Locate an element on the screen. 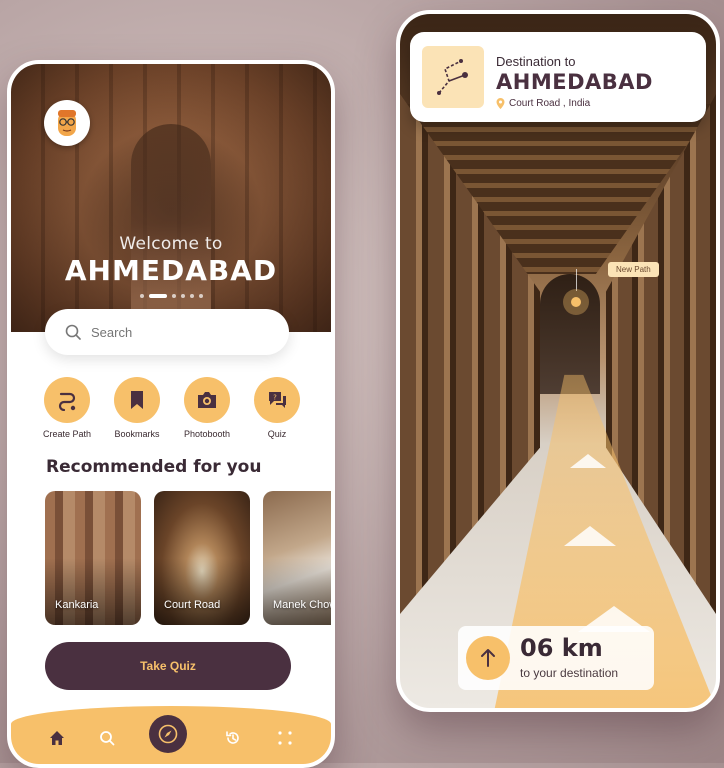 This screenshot has width=724, height=768. dest-map-tile is located at coordinates (453, 77).